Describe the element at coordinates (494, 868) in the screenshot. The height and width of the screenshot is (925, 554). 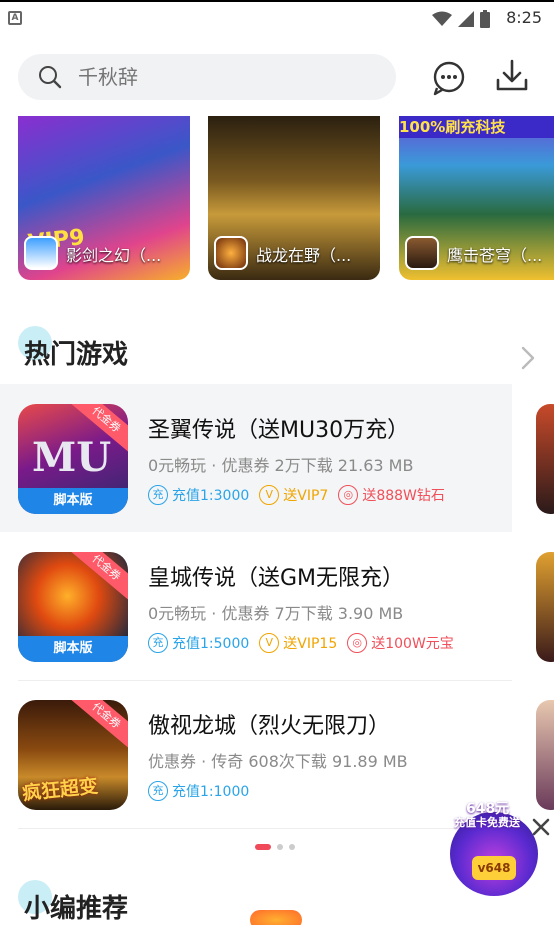
I see `ad-card-badge: v648` at that location.